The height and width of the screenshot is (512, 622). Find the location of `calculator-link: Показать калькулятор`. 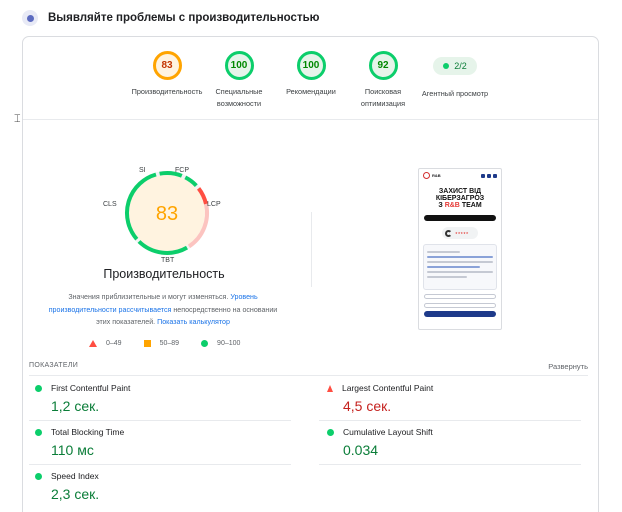

calculator-link: Показать калькулятор is located at coordinates (193, 322).